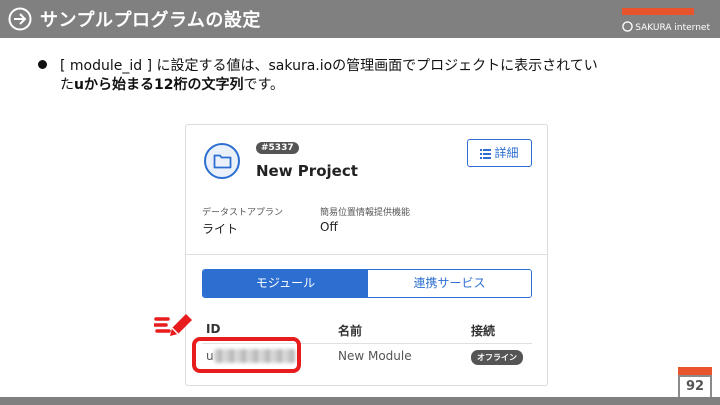  Describe the element at coordinates (497, 357) in the screenshot. I see `status-badge: オフライン` at that location.